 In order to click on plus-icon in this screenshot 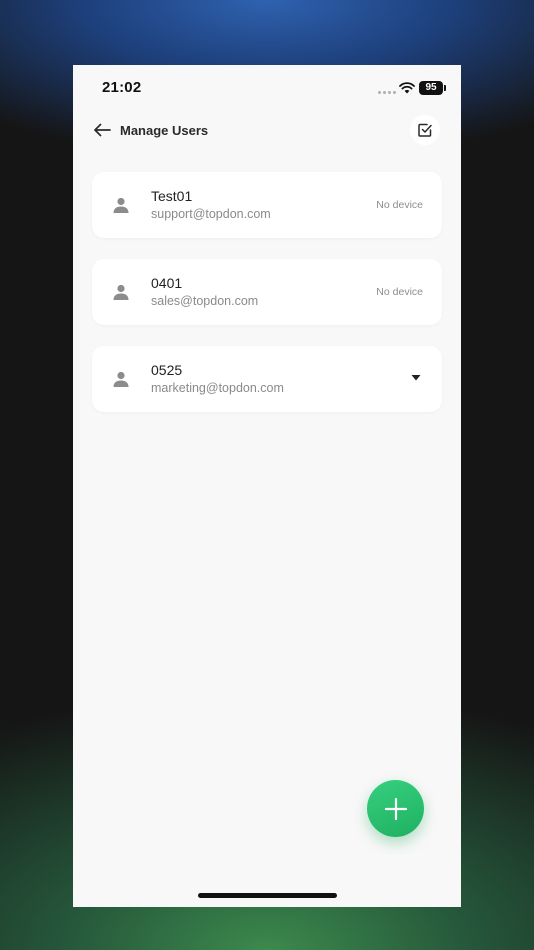, I will do `click(395, 808)`.